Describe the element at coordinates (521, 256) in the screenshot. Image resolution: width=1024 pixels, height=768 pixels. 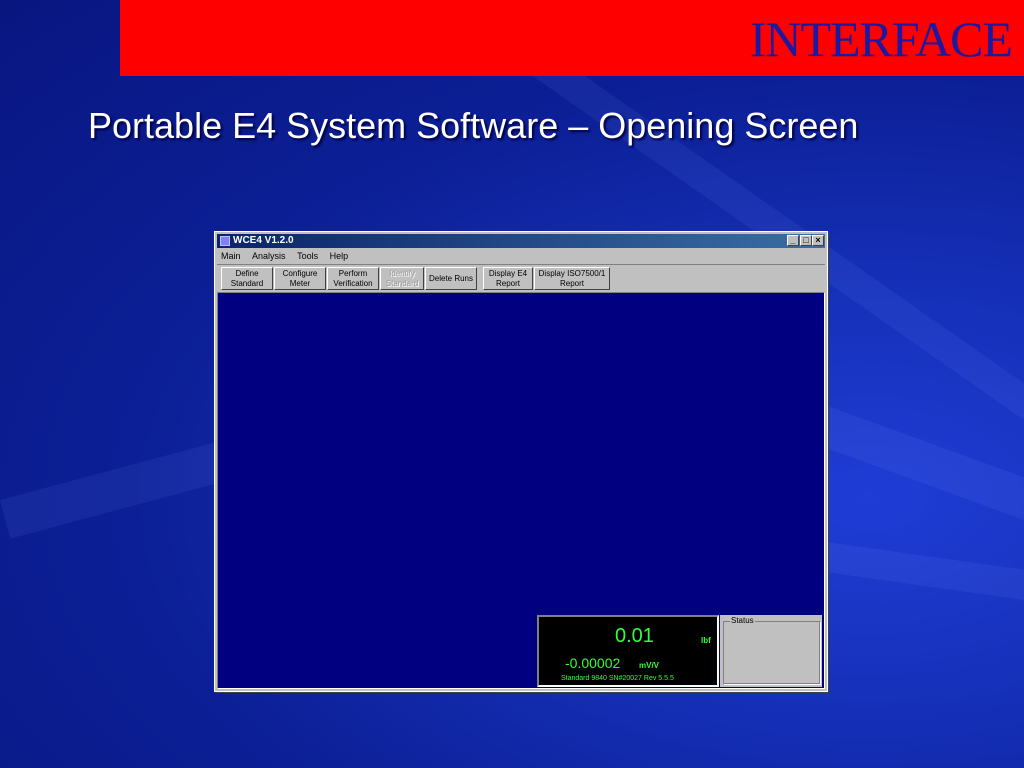
I see `menu-bar: Main Analysis Tools Help` at that location.